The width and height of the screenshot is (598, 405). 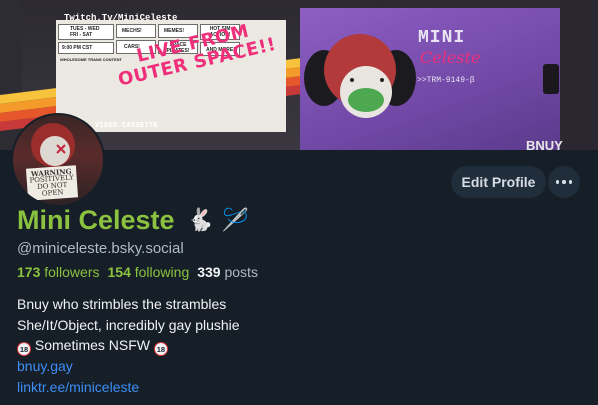 What do you see at coordinates (579, 75) in the screenshot?
I see `banner-edge-right` at bounding box center [579, 75].